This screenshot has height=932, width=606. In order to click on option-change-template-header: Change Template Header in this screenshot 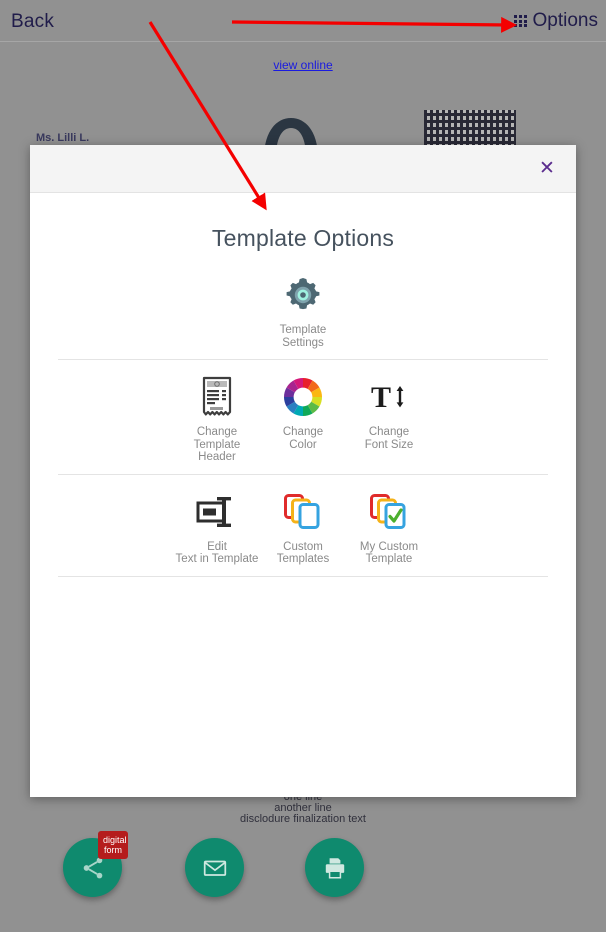, I will do `click(217, 419)`.